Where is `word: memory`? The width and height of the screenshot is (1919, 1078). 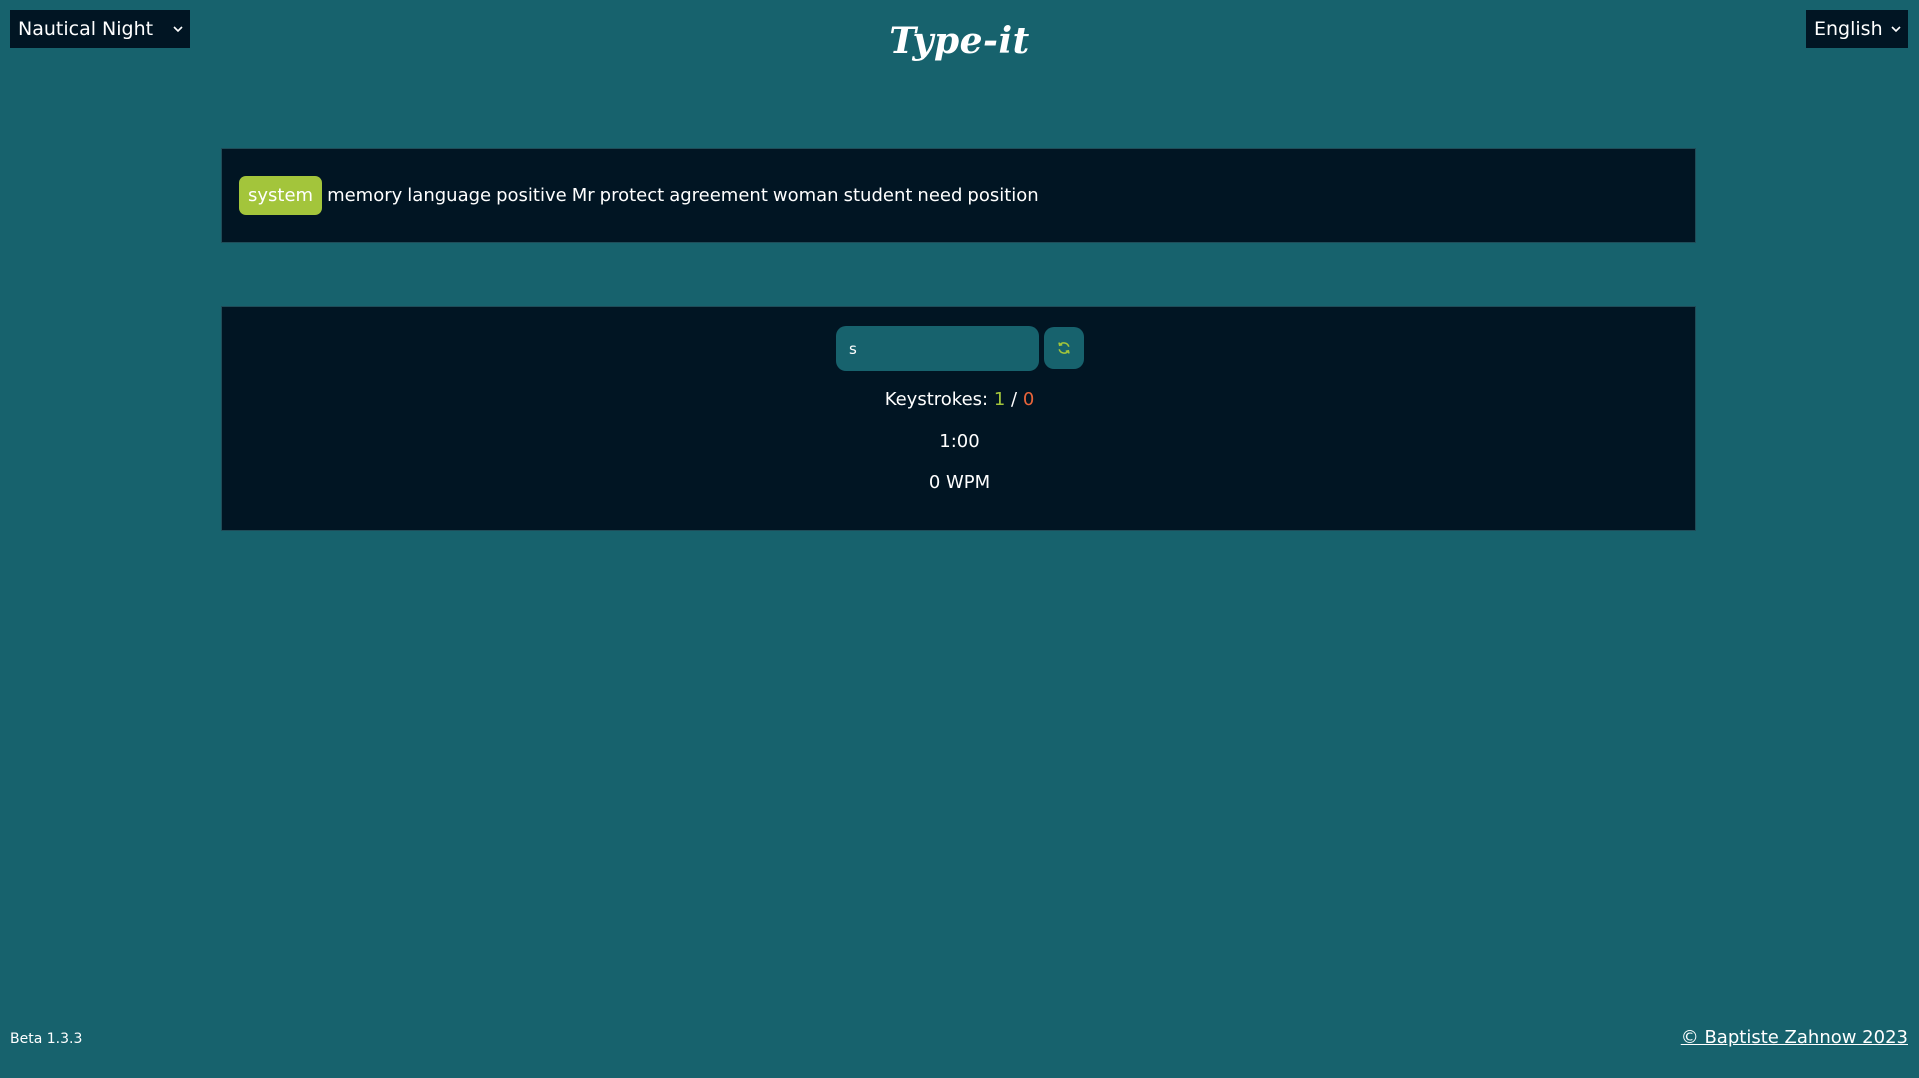 word: memory is located at coordinates (365, 195).